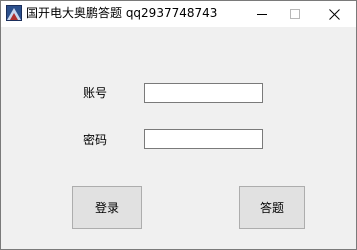 This screenshot has width=357, height=250. What do you see at coordinates (14, 13) in the screenshot?
I see `app-logo-icon` at bounding box center [14, 13].